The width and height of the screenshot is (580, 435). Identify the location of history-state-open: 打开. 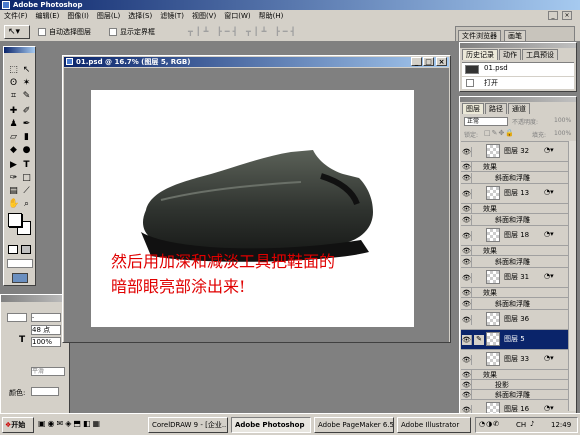
(518, 83).